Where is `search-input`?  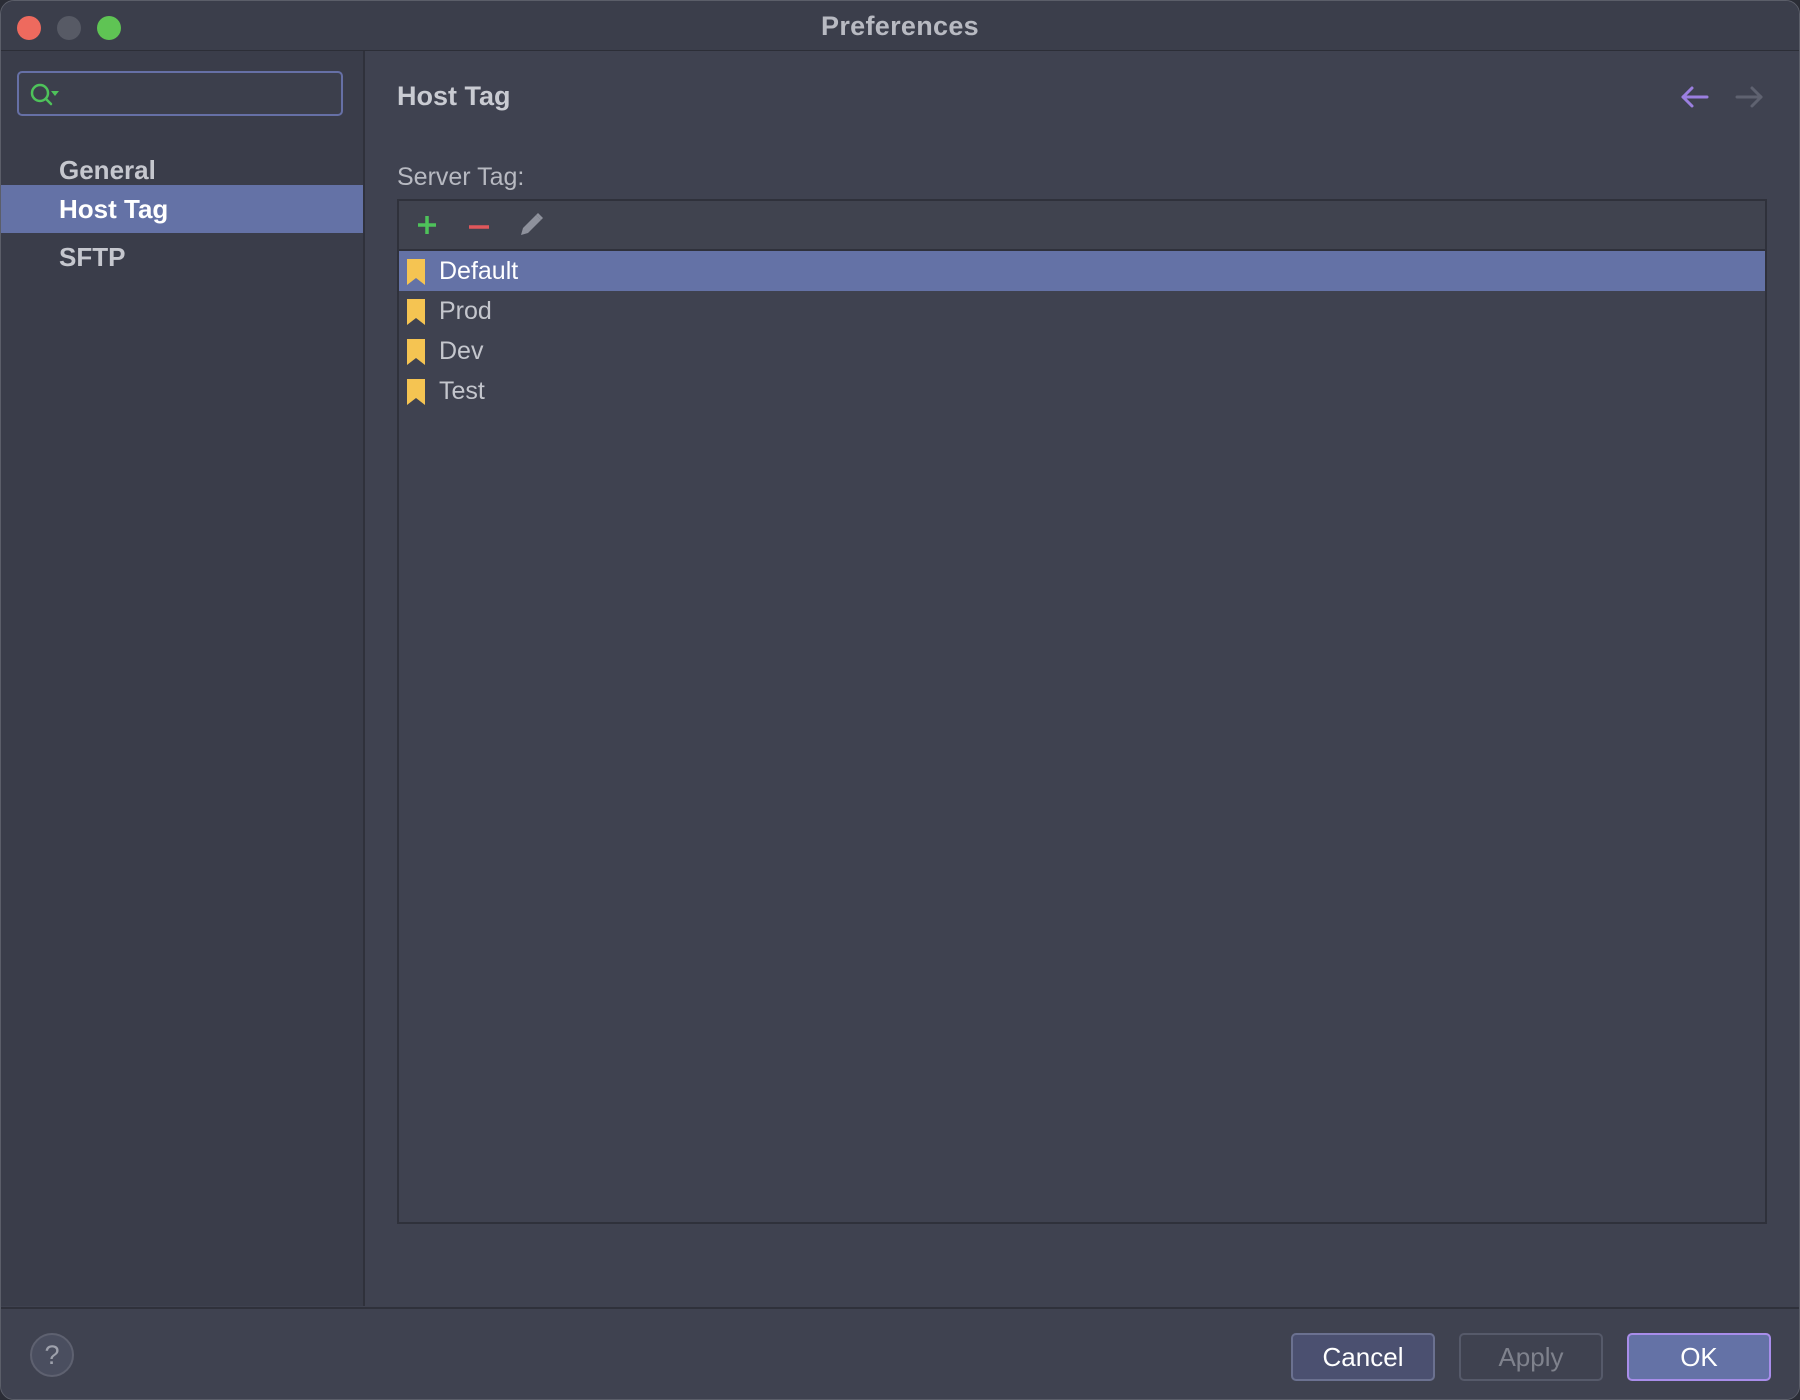
search-input is located at coordinates (199, 95).